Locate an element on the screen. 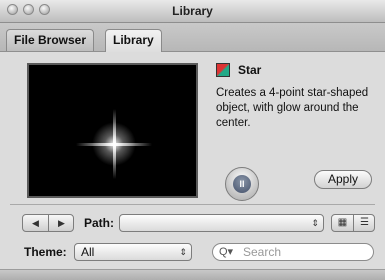 Image resolution: width=385 pixels, height=280 pixels. search-field: Q▾ Search is located at coordinates (293, 252).